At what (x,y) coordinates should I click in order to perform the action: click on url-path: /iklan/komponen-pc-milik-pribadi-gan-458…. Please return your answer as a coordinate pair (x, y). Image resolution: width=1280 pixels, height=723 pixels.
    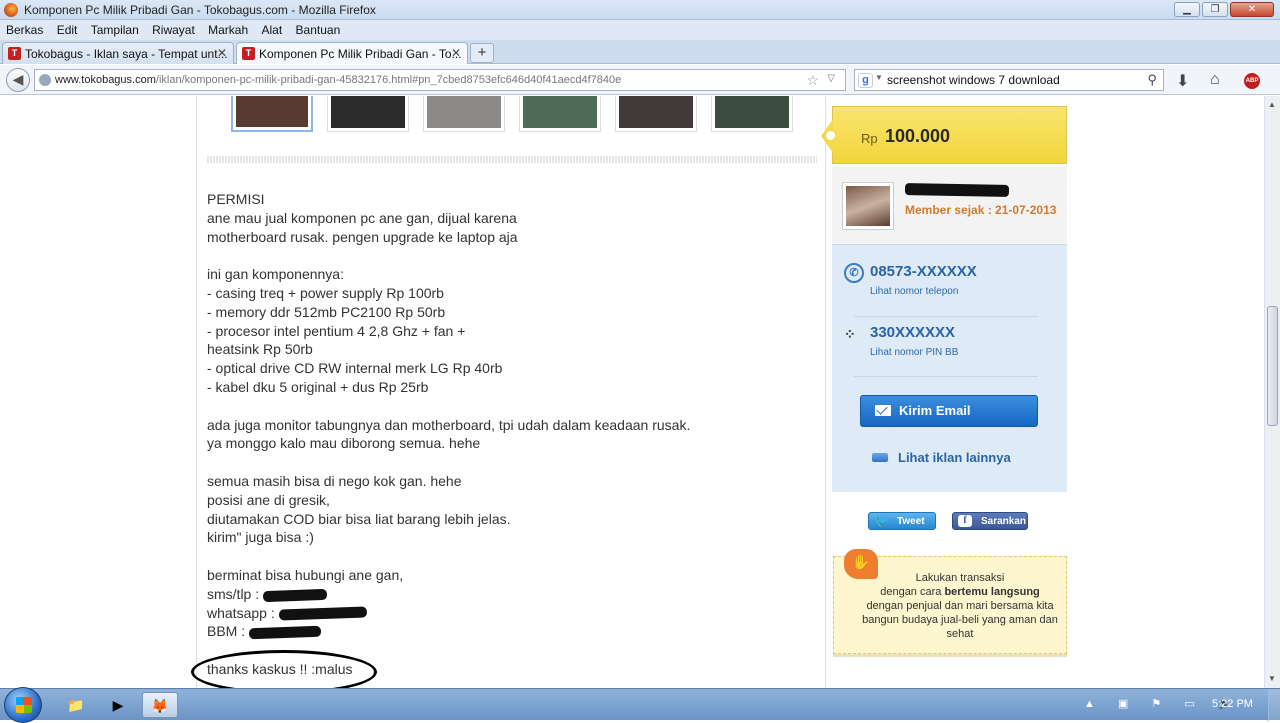
    Looking at the image, I should click on (388, 80).